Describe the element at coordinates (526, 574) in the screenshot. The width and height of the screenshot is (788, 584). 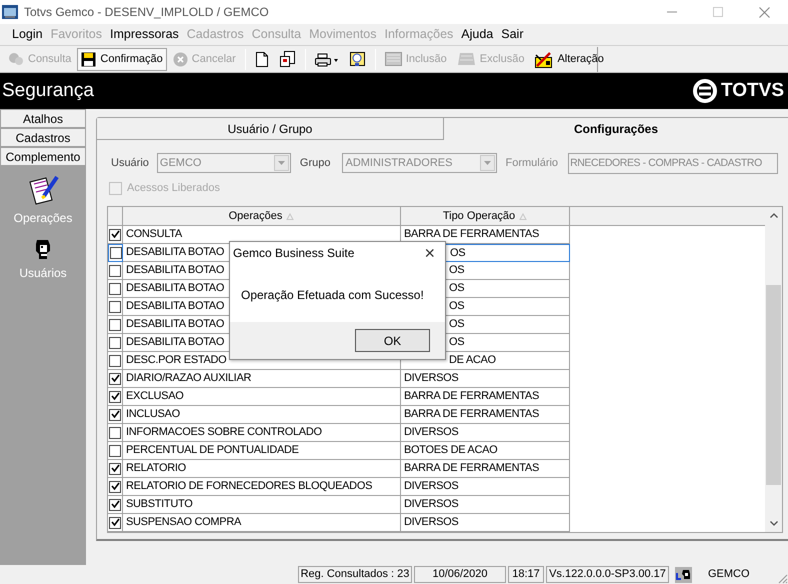
I see `status-panel: 18:17` at that location.